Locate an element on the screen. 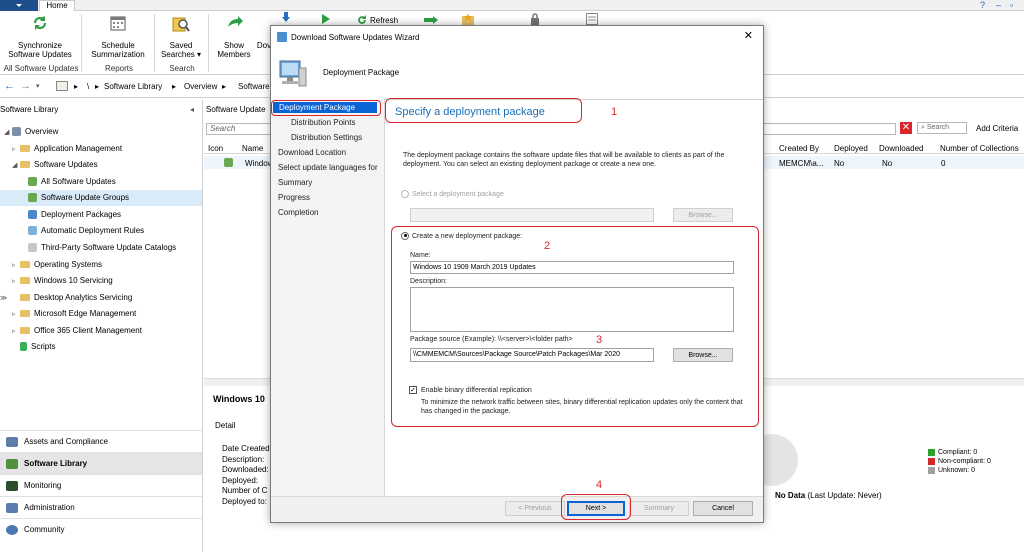  step-summary: Summary is located at coordinates (295, 182).